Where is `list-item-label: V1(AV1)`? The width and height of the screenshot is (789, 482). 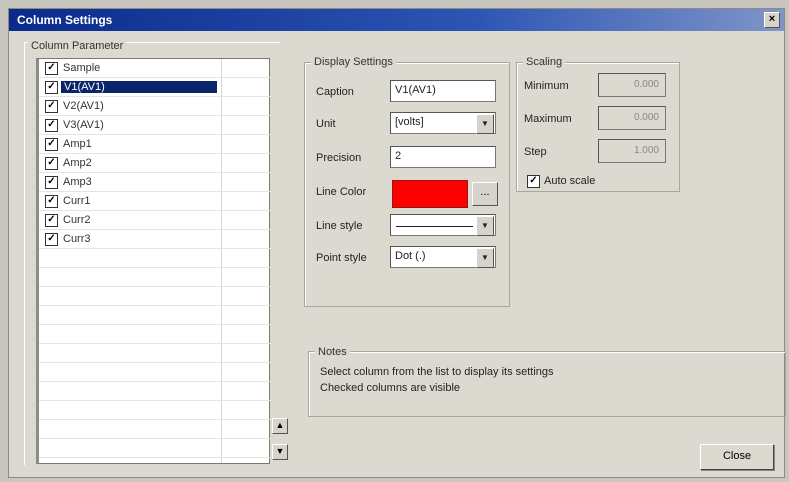
list-item-label: V1(AV1) is located at coordinates (139, 87).